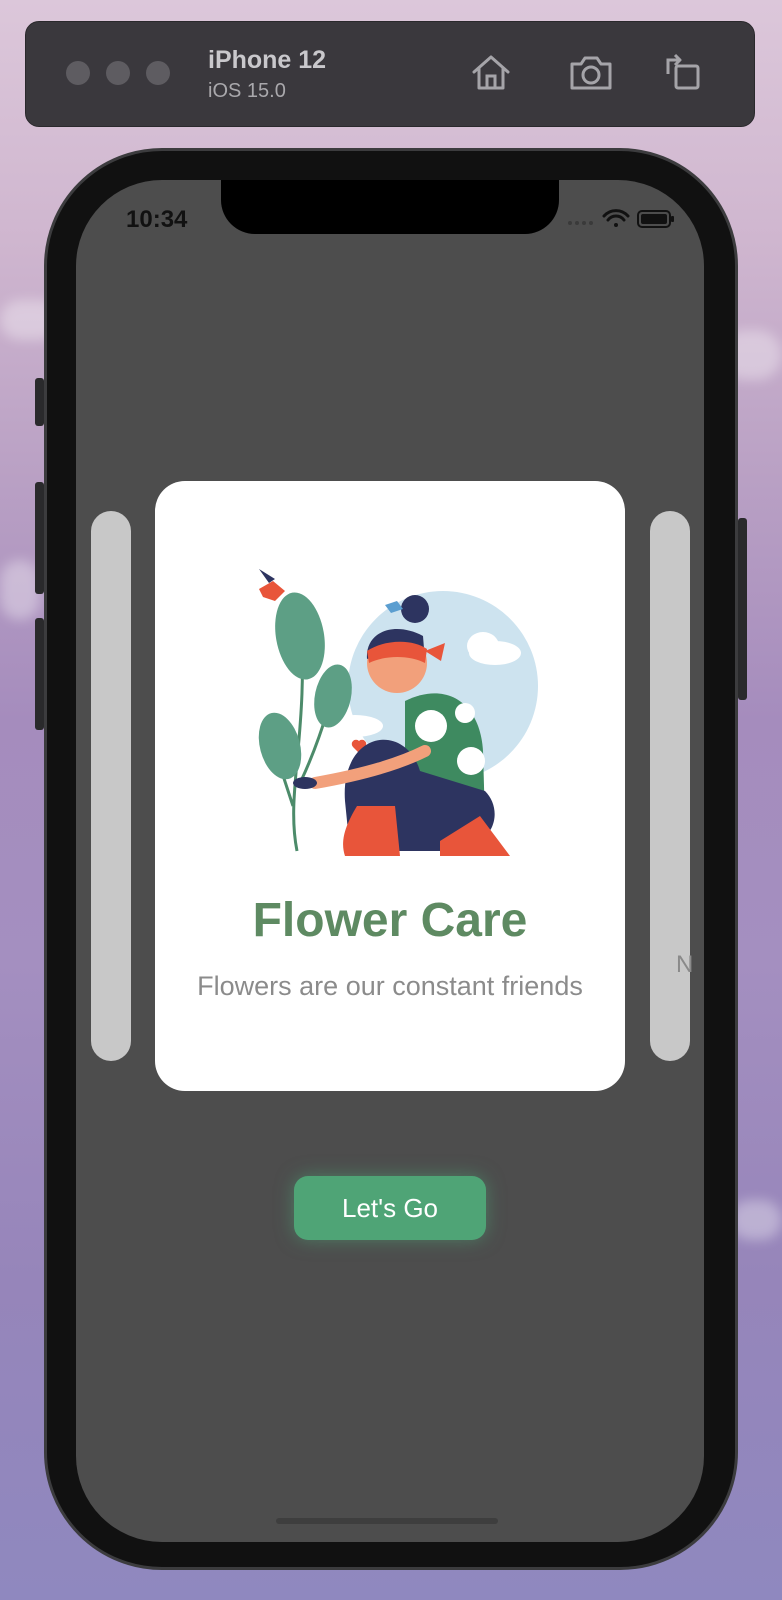  What do you see at coordinates (390, 207) in the screenshot?
I see `notch` at bounding box center [390, 207].